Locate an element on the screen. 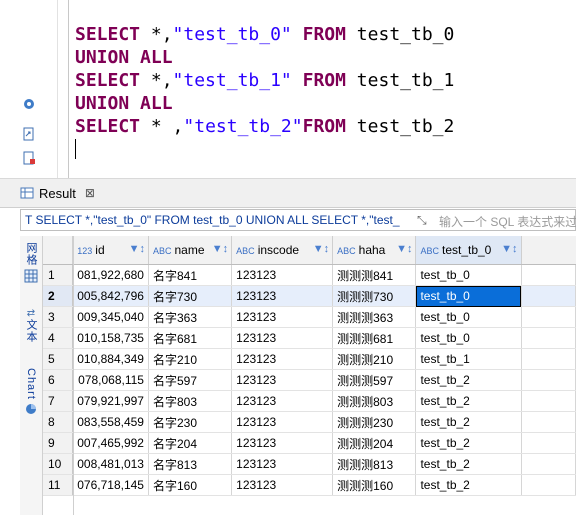 The image size is (576, 515). tab-result: Result ⊠ is located at coordinates (57, 193).